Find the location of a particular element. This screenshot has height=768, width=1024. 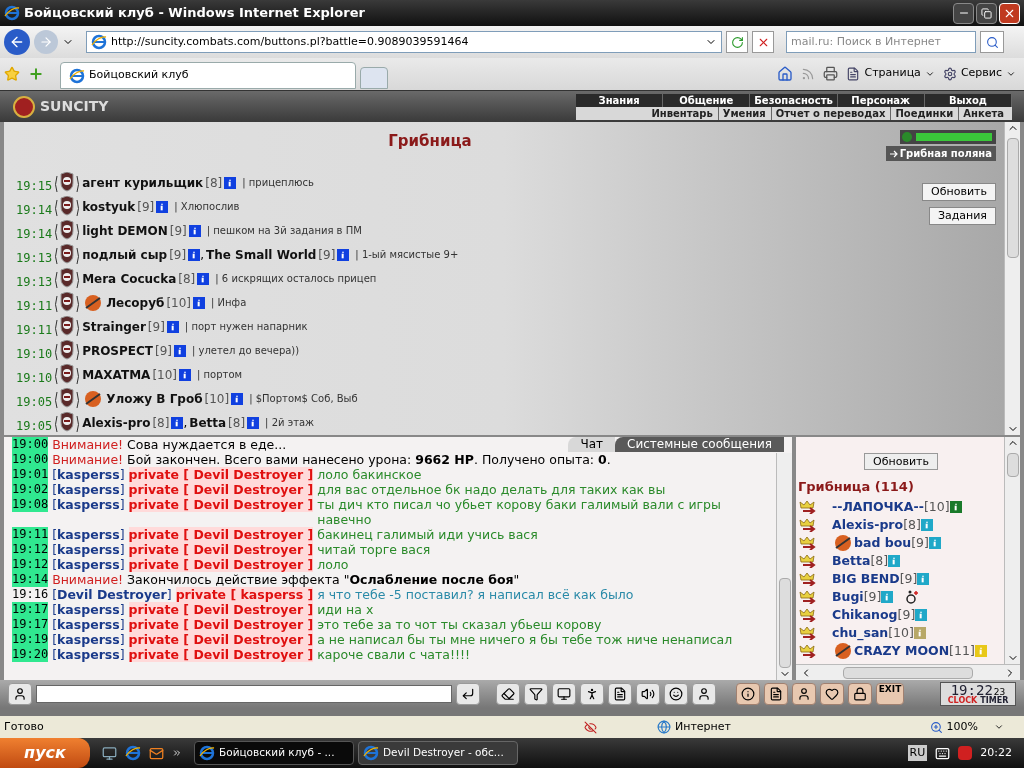

heart-button is located at coordinates (832, 694).